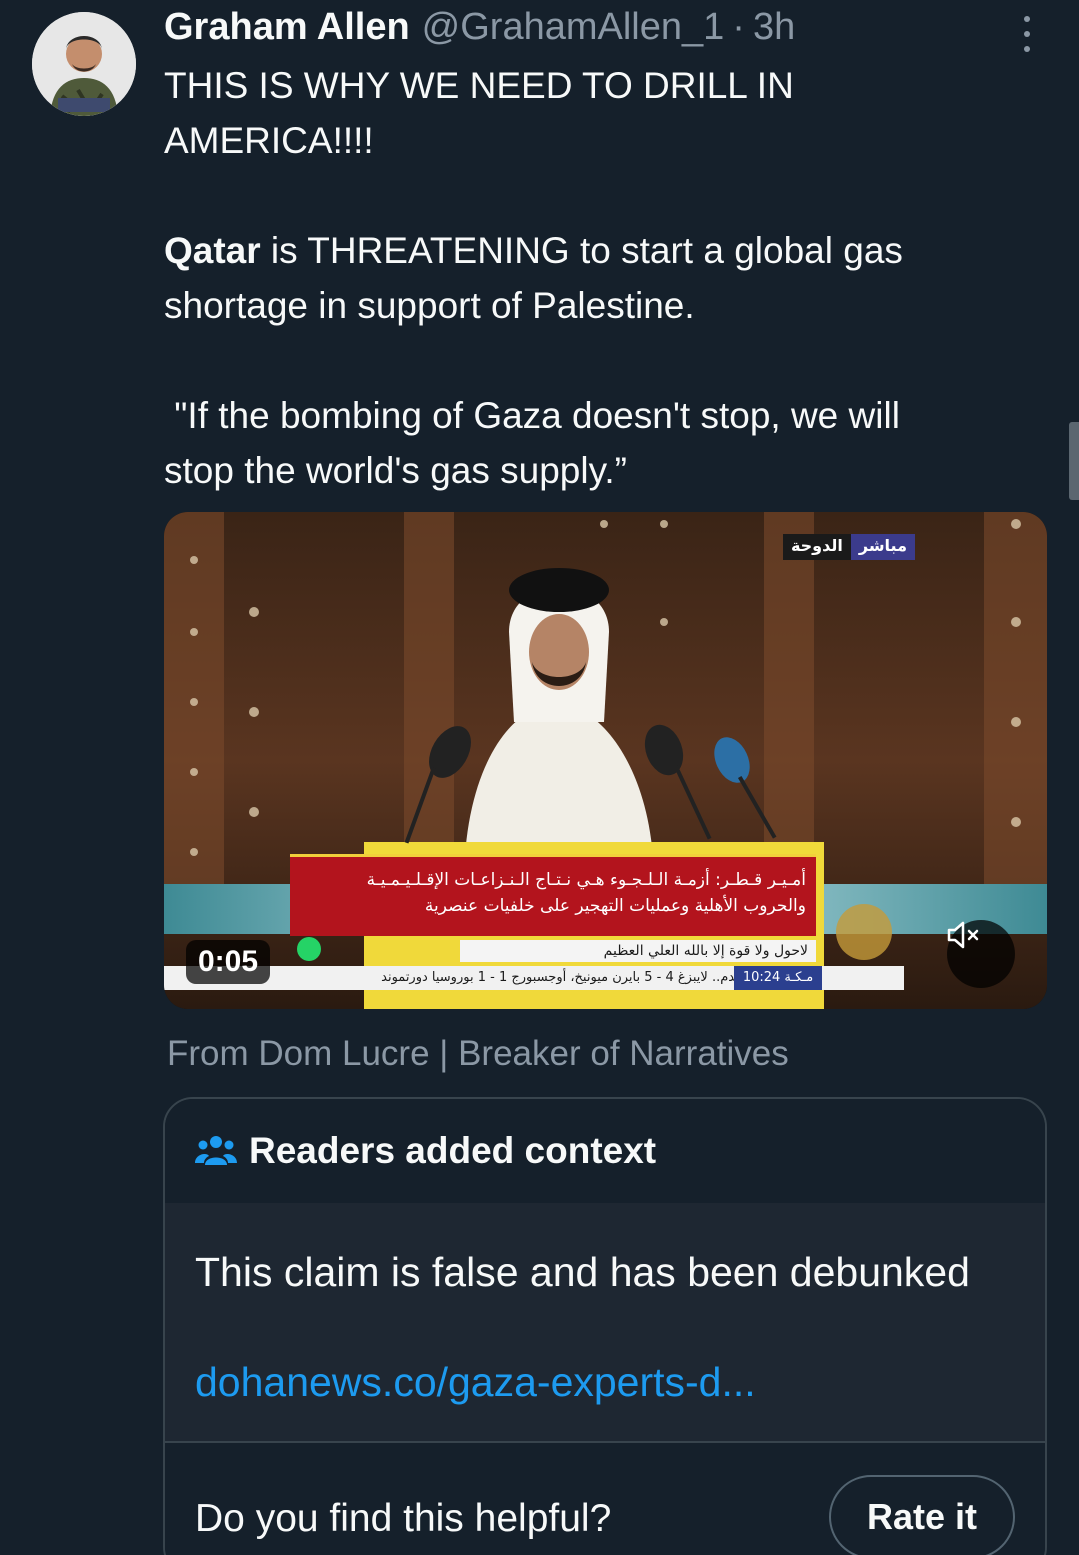 The height and width of the screenshot is (1555, 1079). What do you see at coordinates (778, 978) in the screenshot?
I see `crawl-time: مـكـة 10:24` at bounding box center [778, 978].